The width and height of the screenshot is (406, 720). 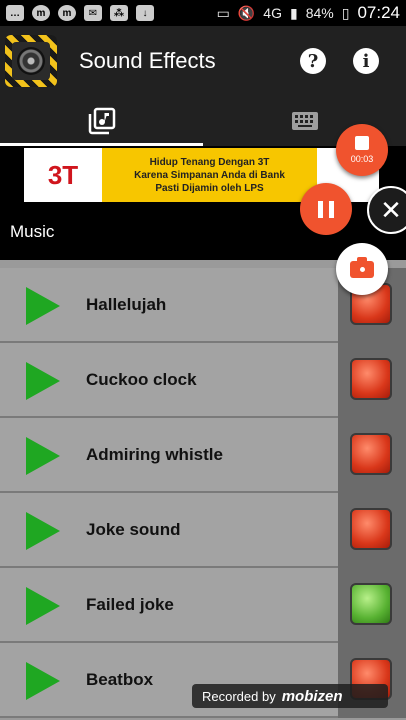 What do you see at coordinates (293, 12) in the screenshot?
I see `signal-icon: ▮` at bounding box center [293, 12].